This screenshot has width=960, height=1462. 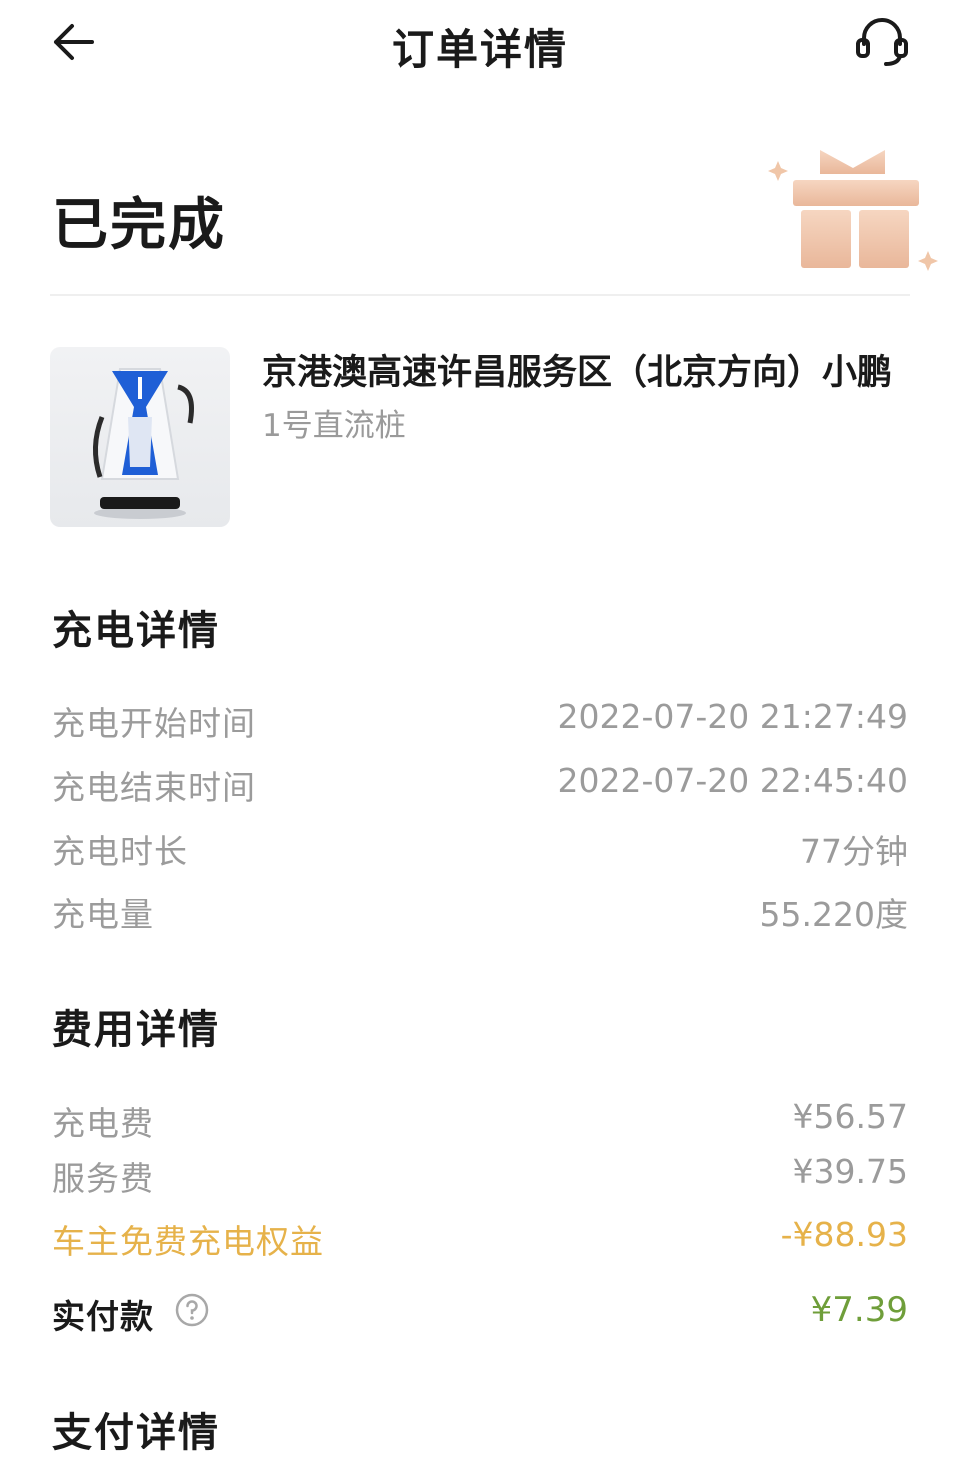 I want to click on customer-service-button, so click(x=882, y=41).